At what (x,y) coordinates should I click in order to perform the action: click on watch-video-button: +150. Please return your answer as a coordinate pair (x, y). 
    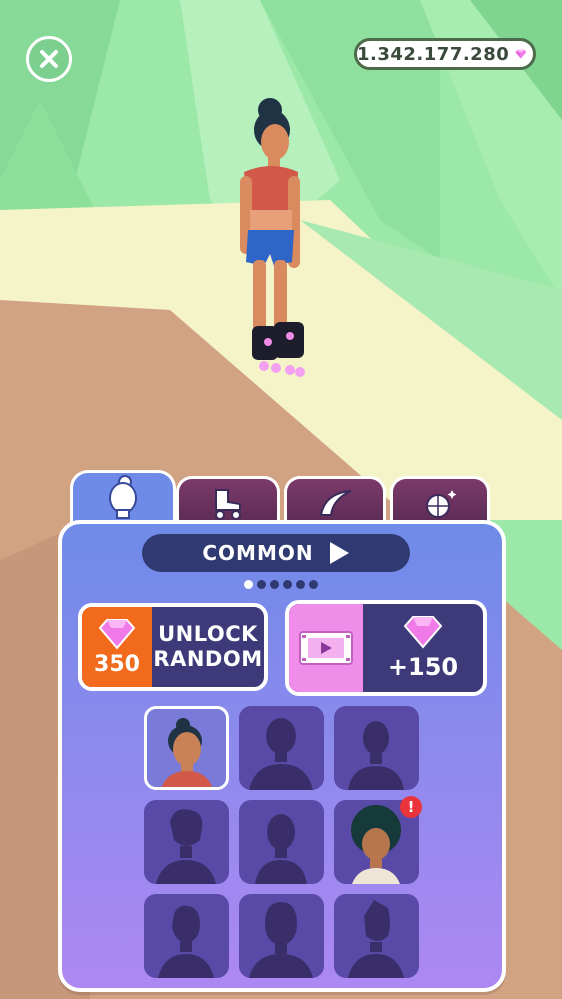
    Looking at the image, I should click on (386, 648).